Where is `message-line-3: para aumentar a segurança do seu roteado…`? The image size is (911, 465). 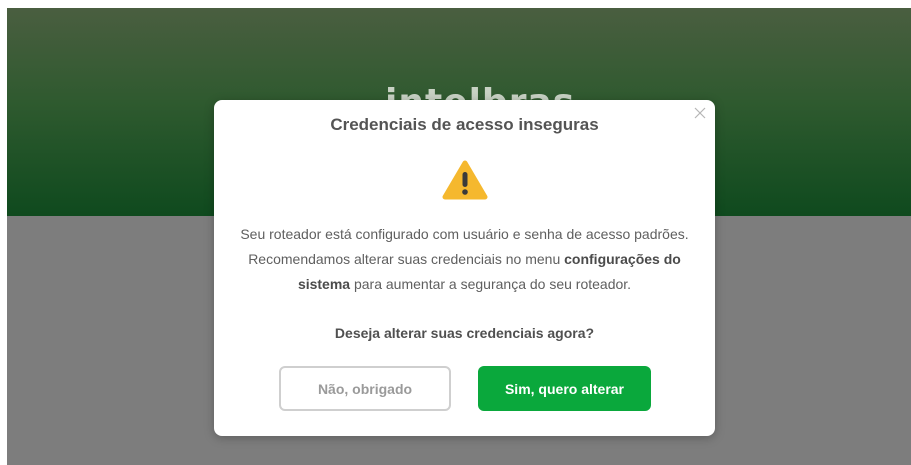 message-line-3: para aumentar a segurança do seu roteado… is located at coordinates (492, 284).